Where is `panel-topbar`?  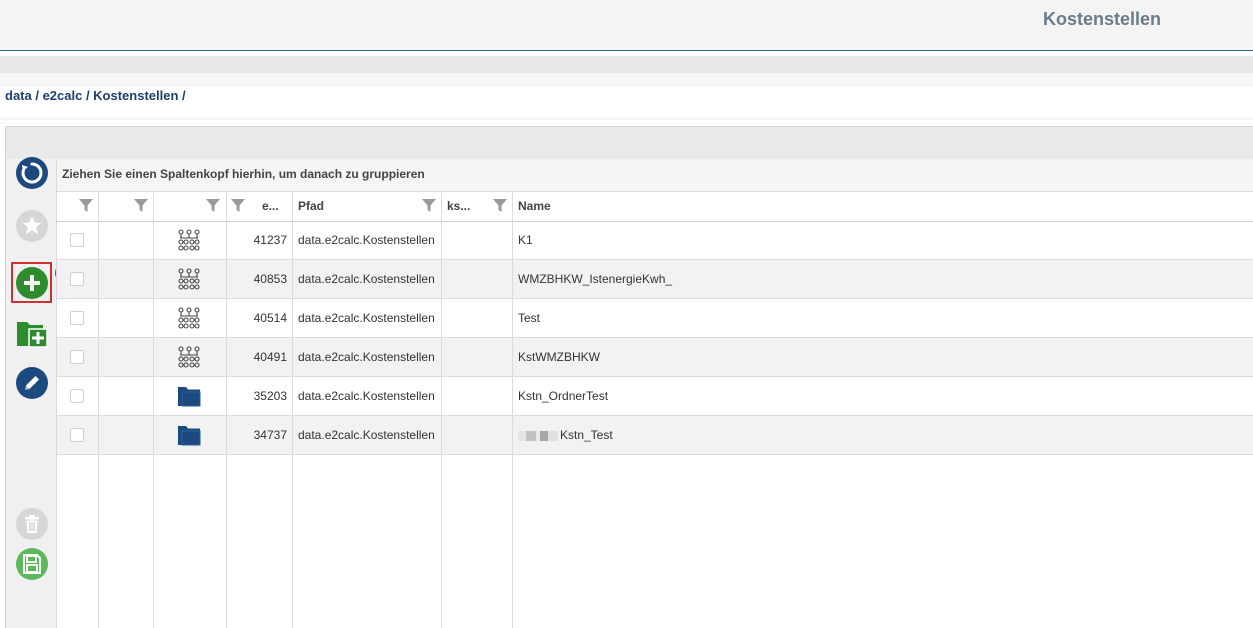
panel-topbar is located at coordinates (629, 143).